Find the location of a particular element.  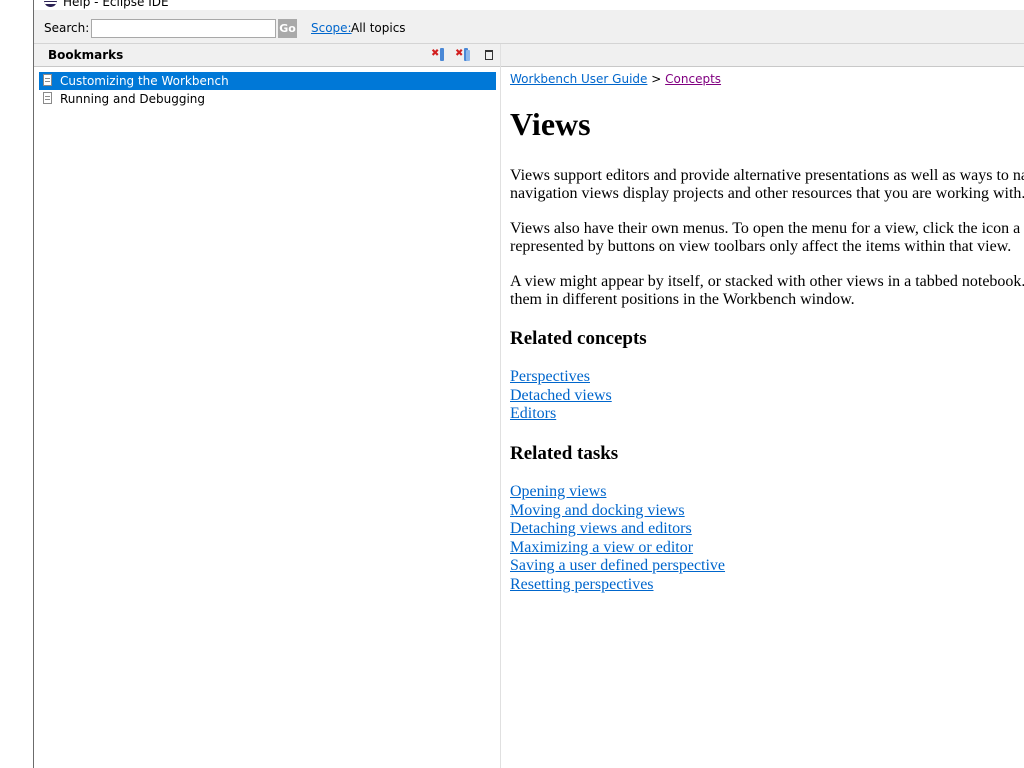

minimize-button is located at coordinates (491, 55).